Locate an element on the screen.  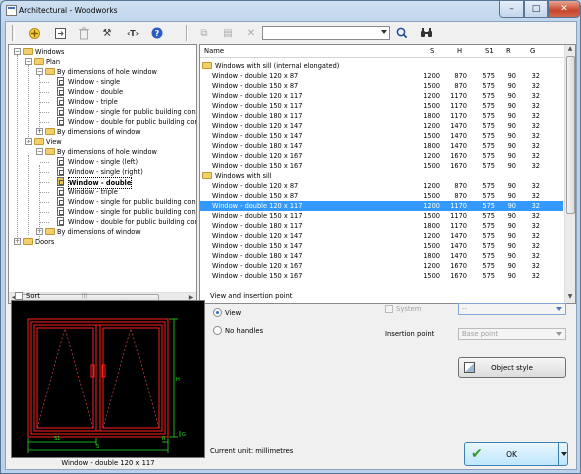
tools-icon: ⚒ is located at coordinates (107, 33).